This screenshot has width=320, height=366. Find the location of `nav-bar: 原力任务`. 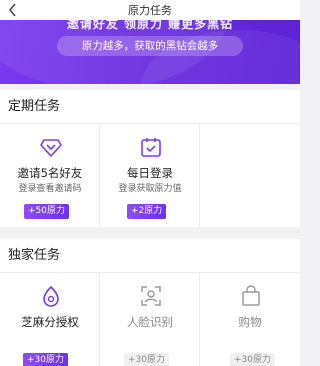

nav-bar: 原力任务 is located at coordinates (150, 10).